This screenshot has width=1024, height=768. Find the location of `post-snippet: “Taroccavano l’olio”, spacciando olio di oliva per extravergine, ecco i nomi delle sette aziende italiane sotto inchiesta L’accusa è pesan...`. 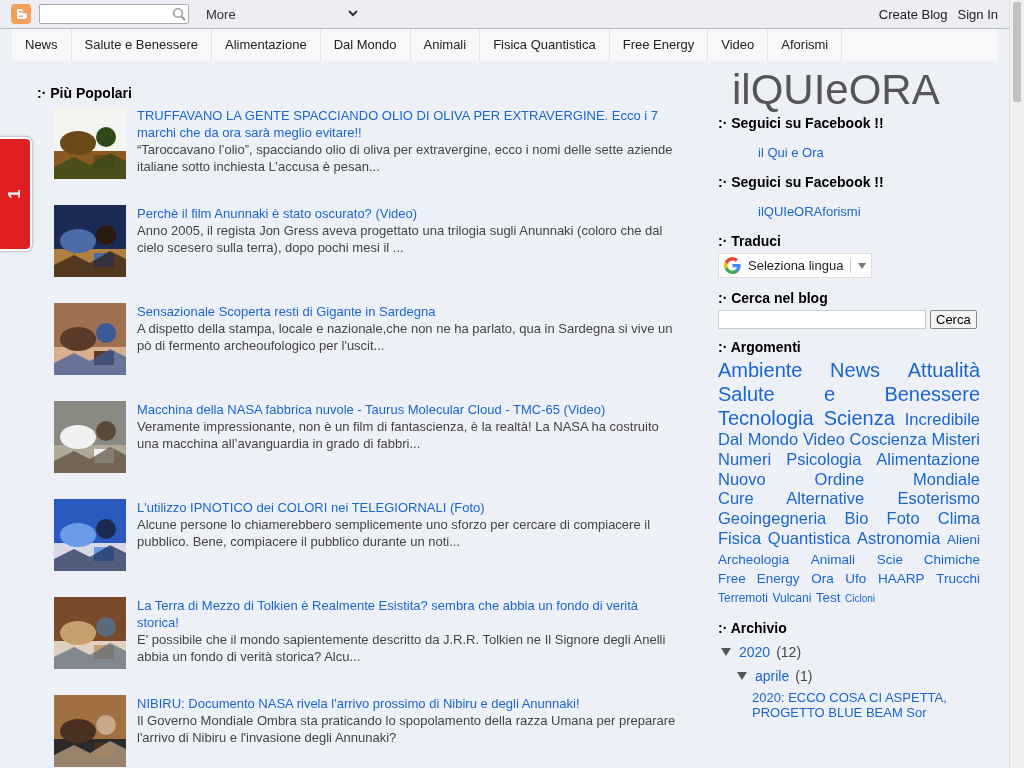

post-snippet: “Taroccavano l’olio”, spacciando olio di oliva per extravergine, ecco i nomi delle sette aziende italiane sotto inchiesta L’accusa è pesan... is located at coordinates (405, 158).